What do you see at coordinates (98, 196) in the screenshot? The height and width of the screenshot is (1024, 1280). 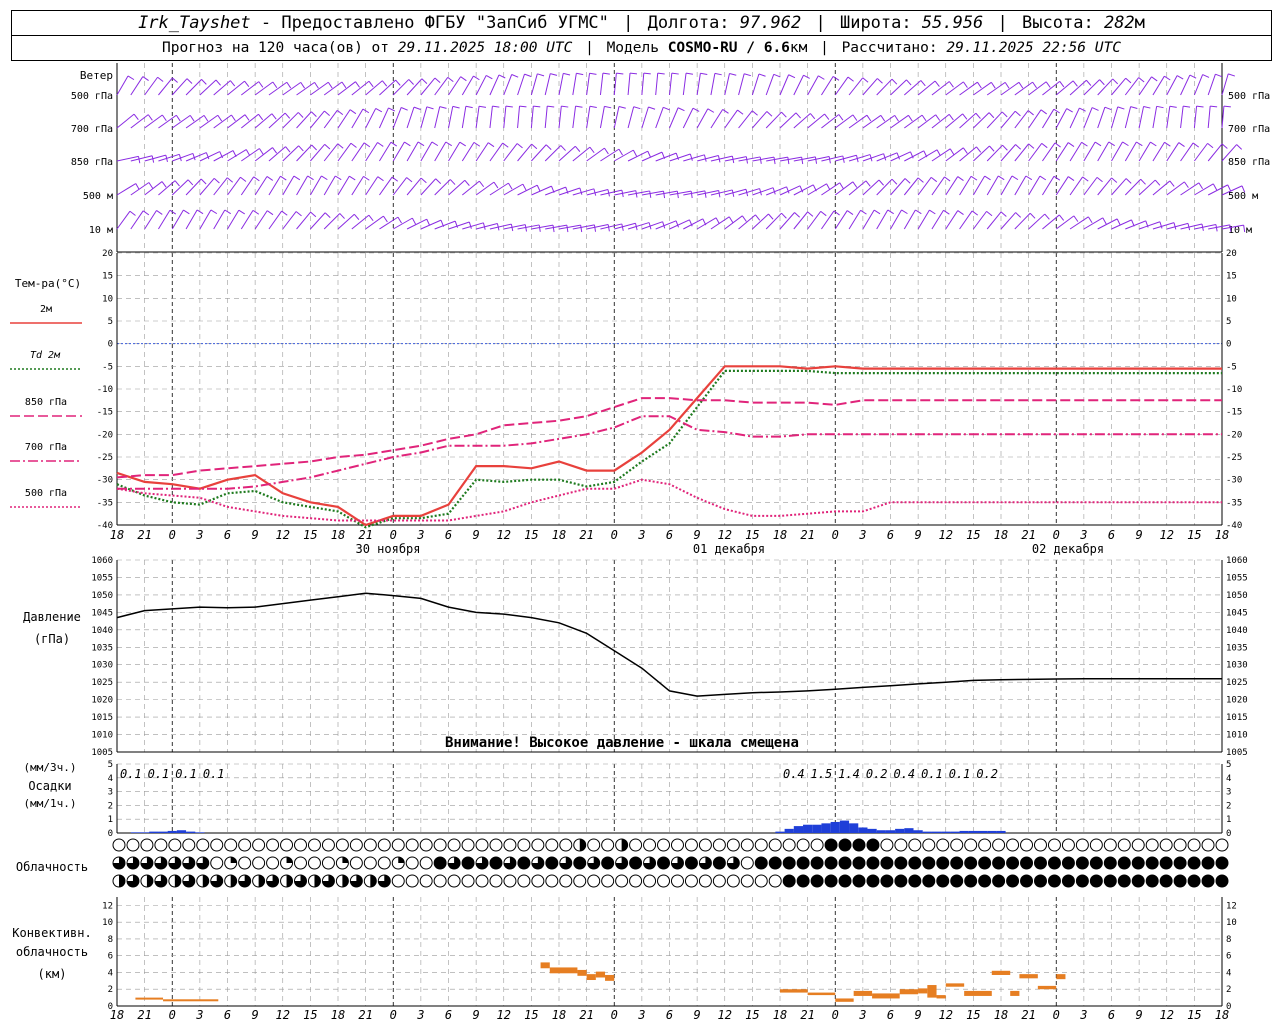 I see `wind-level-label-left: 500 м` at bounding box center [98, 196].